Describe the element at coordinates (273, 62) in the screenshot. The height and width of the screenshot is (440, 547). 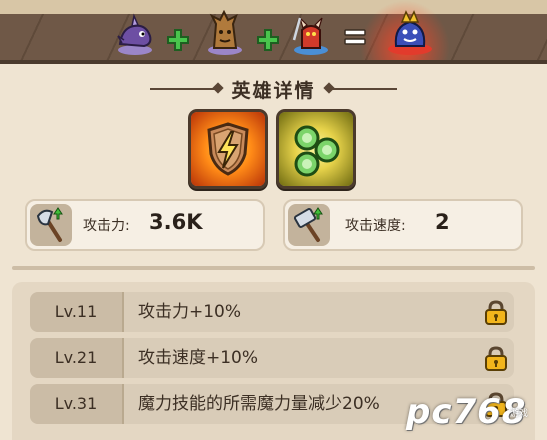
I see `banner-edge` at that location.